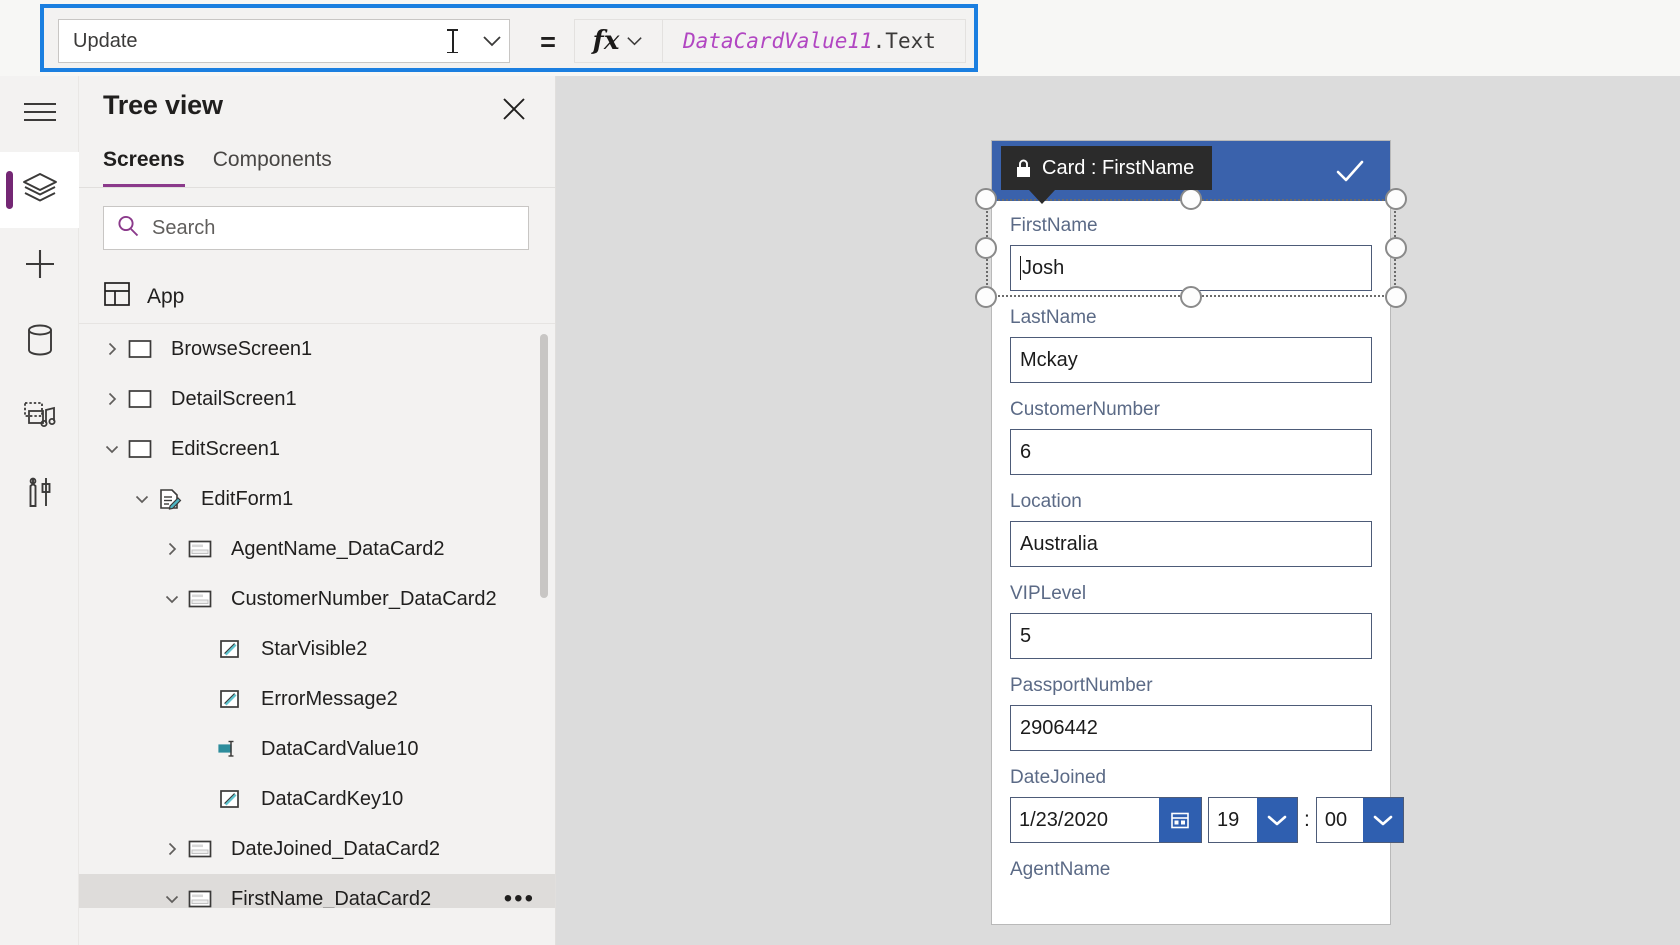  I want to click on property-selector: Update, so click(284, 41).